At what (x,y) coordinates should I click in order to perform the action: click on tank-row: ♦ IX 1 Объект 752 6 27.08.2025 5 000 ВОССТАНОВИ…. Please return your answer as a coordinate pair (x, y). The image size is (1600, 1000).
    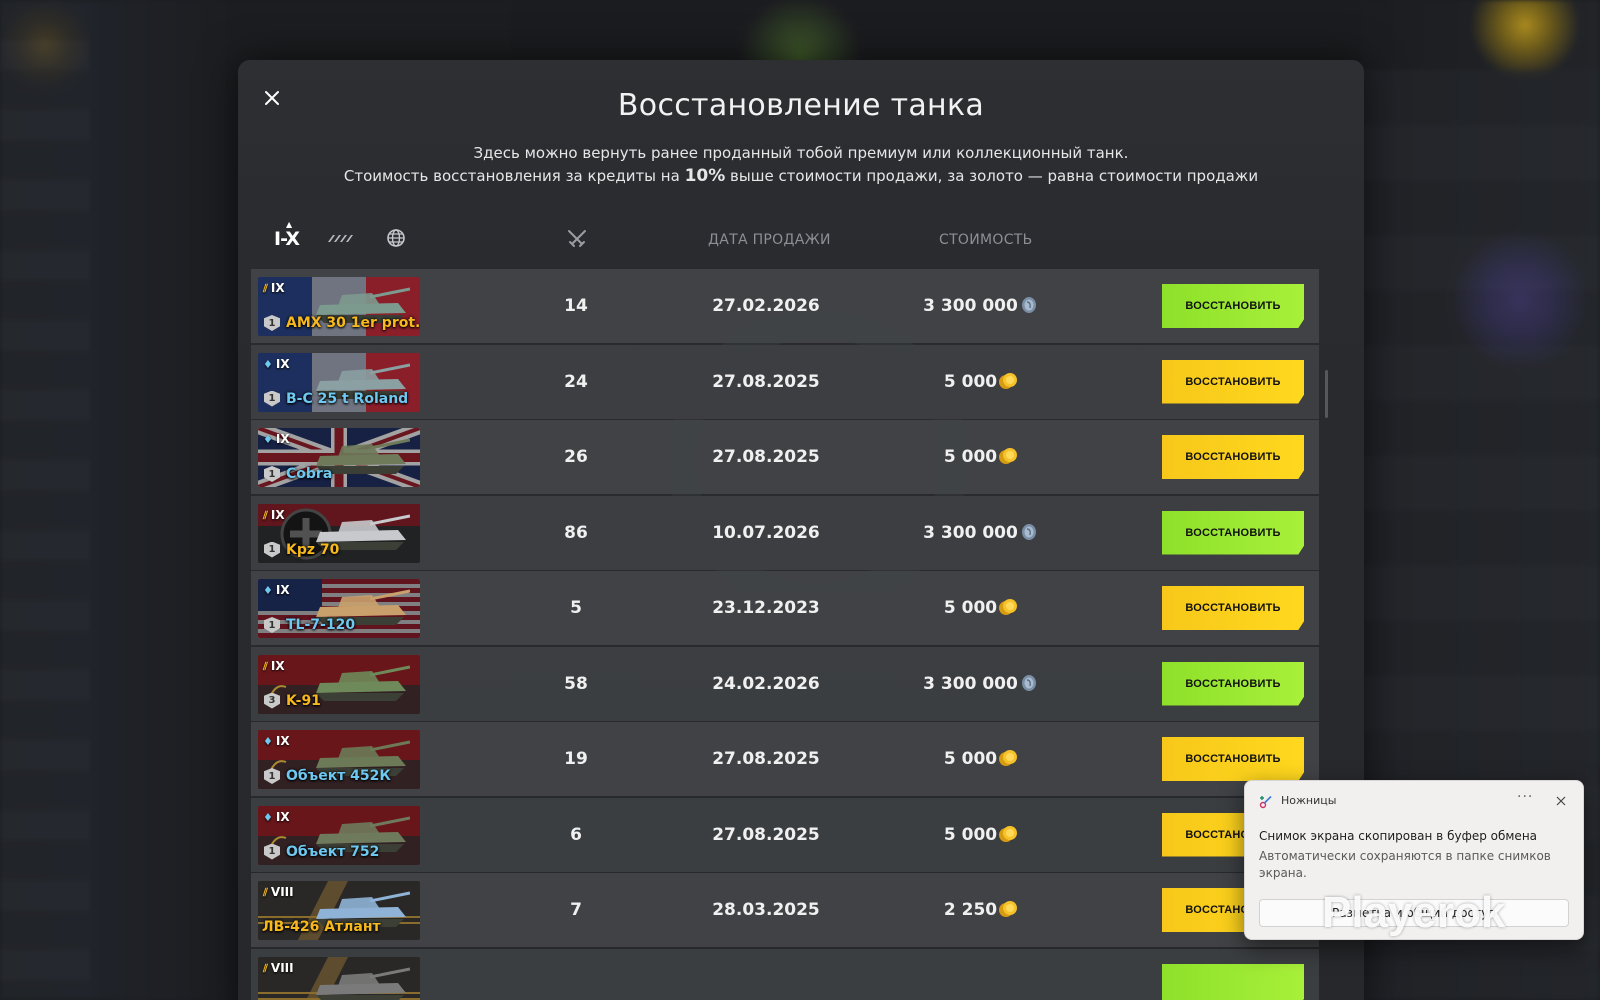
    Looking at the image, I should click on (785, 834).